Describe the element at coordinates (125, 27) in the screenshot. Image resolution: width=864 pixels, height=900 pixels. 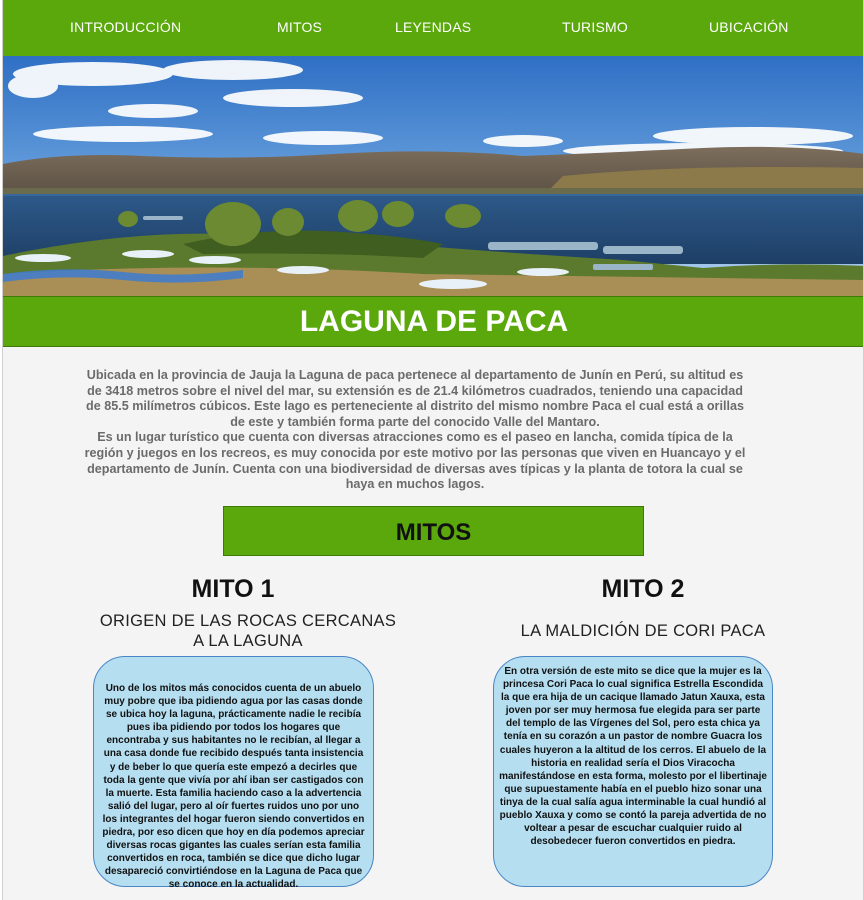
I see `nav-link-introduccion: INTRODUCCIÓN` at that location.